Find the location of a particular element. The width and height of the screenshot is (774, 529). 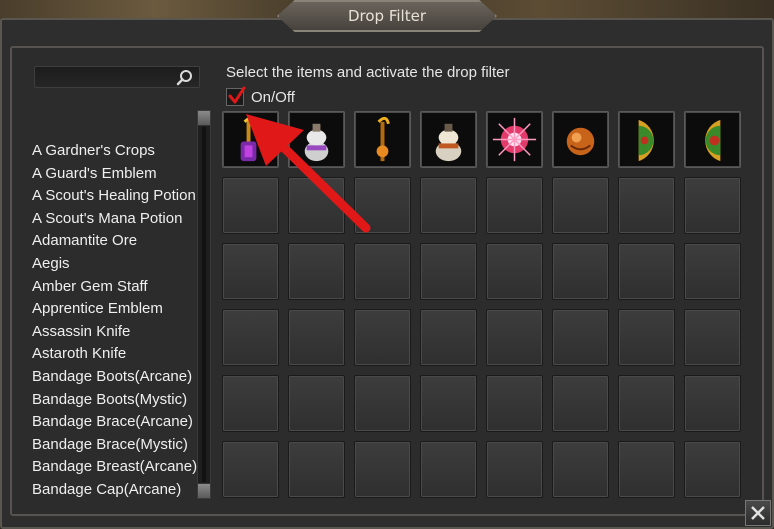

search-input is located at coordinates (109, 78).